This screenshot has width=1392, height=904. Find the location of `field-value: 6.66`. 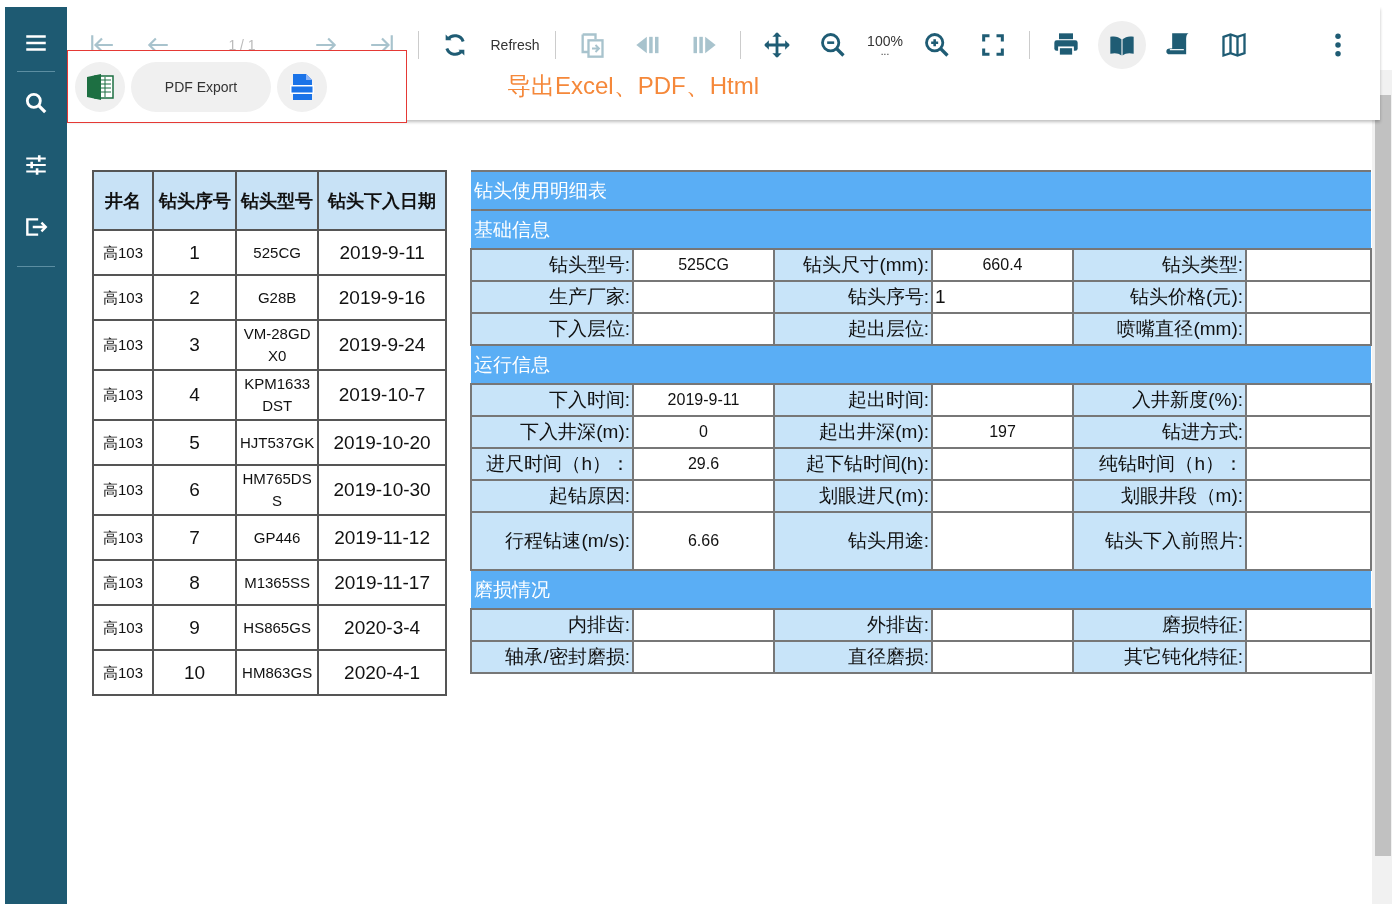

field-value: 6.66 is located at coordinates (703, 541).